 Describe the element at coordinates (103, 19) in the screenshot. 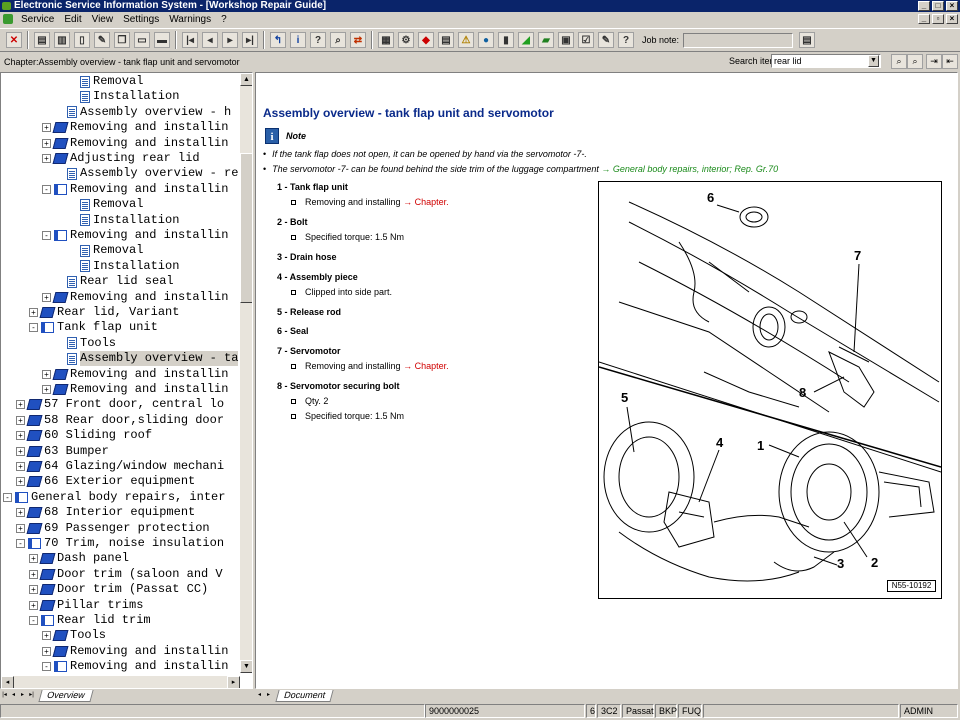

I see `menu-view: View` at that location.